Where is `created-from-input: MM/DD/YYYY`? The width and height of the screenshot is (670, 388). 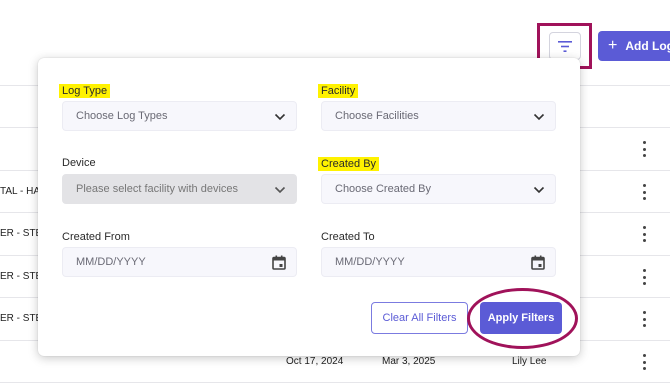 created-from-input: MM/DD/YYYY is located at coordinates (179, 262).